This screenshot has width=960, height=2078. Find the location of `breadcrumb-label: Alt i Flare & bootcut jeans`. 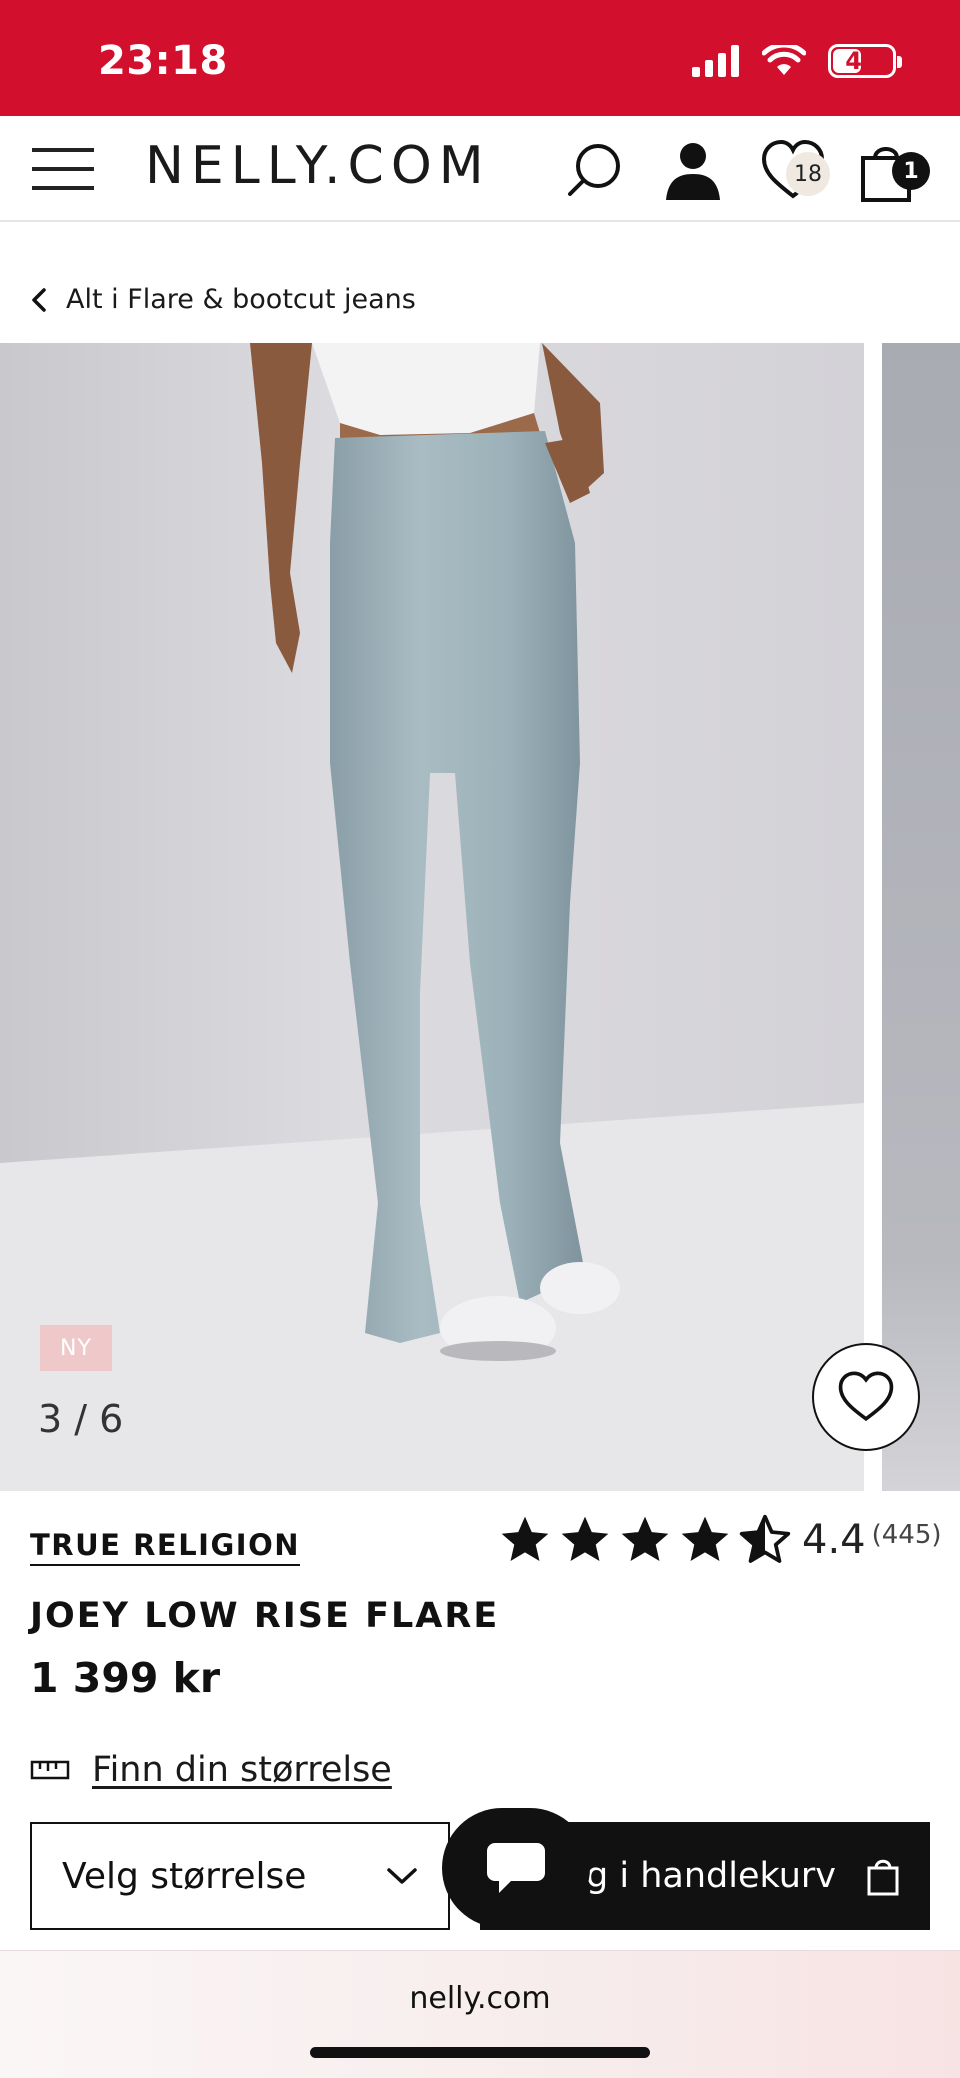

breadcrumb-label: Alt i Flare & bootcut jeans is located at coordinates (241, 299).